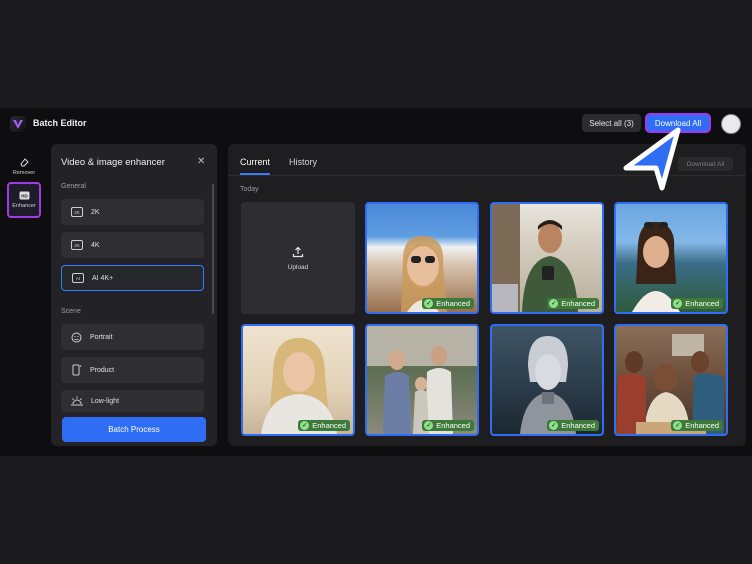 The height and width of the screenshot is (564, 752). Describe the element at coordinates (298, 251) in the screenshot. I see `upload-icon` at that location.